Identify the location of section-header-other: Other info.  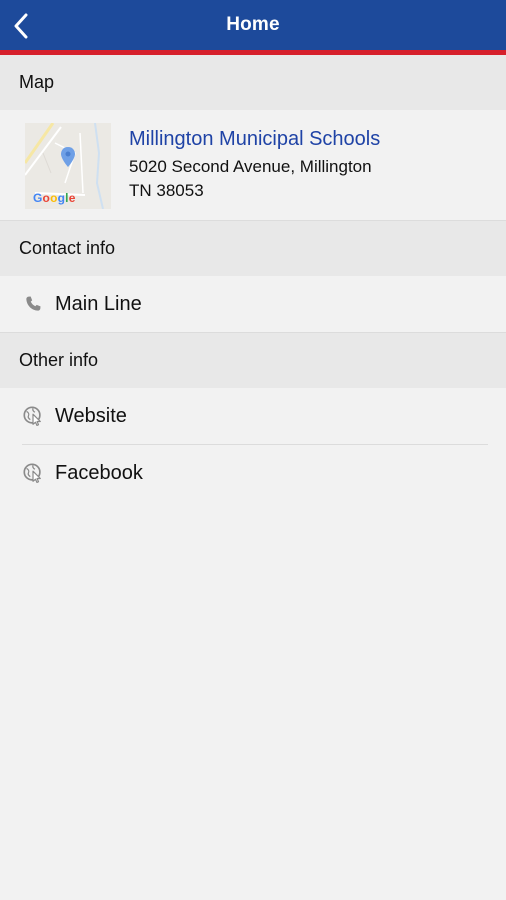
(253, 360).